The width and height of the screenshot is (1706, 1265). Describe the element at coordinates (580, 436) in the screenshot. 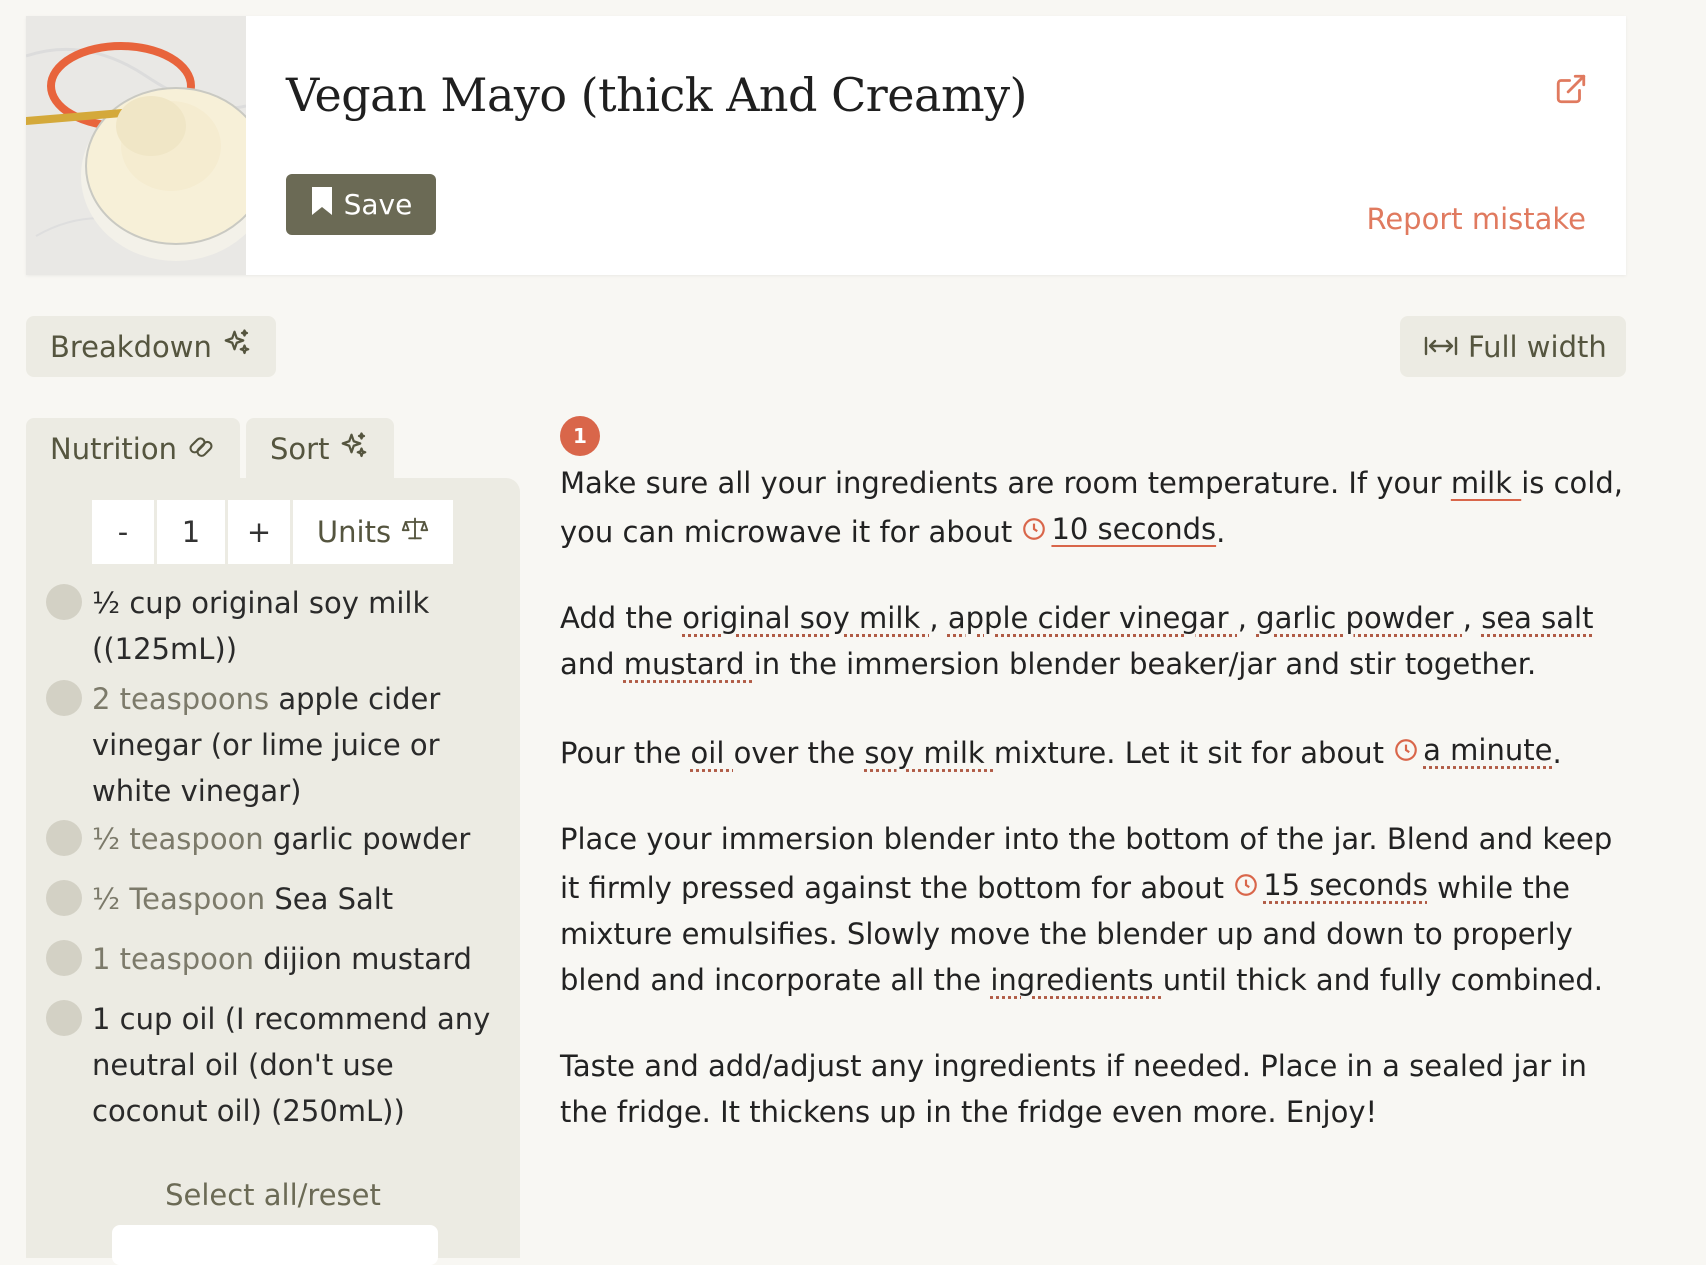

I see `step-number-badge: 1` at that location.